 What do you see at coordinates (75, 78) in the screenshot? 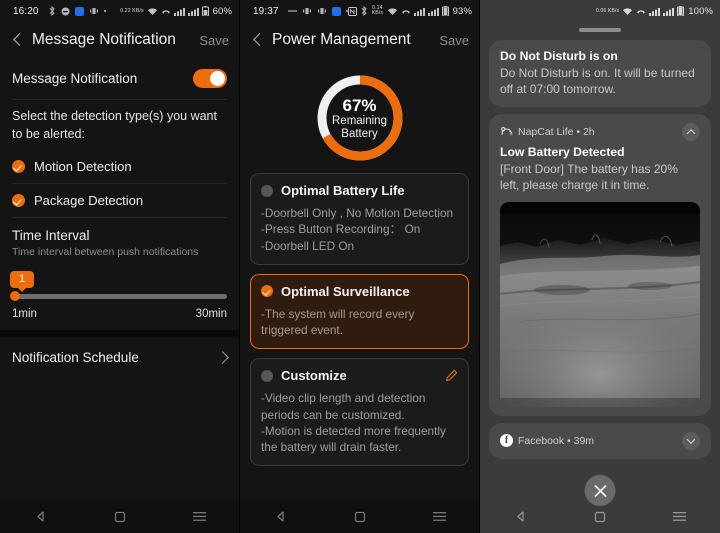
I see `toggle-label: Message Notification` at bounding box center [75, 78].